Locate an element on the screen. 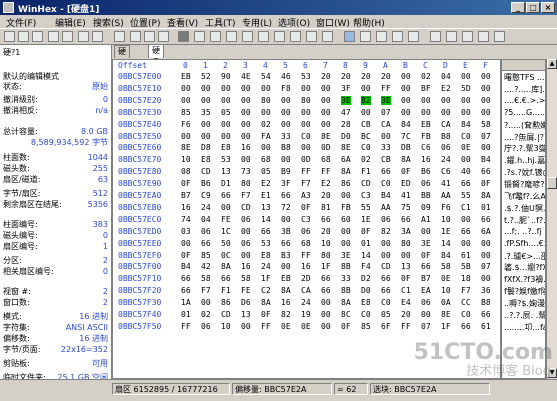 The width and height of the screenshot is (557, 401). compare-icon is located at coordinates (413, 36).